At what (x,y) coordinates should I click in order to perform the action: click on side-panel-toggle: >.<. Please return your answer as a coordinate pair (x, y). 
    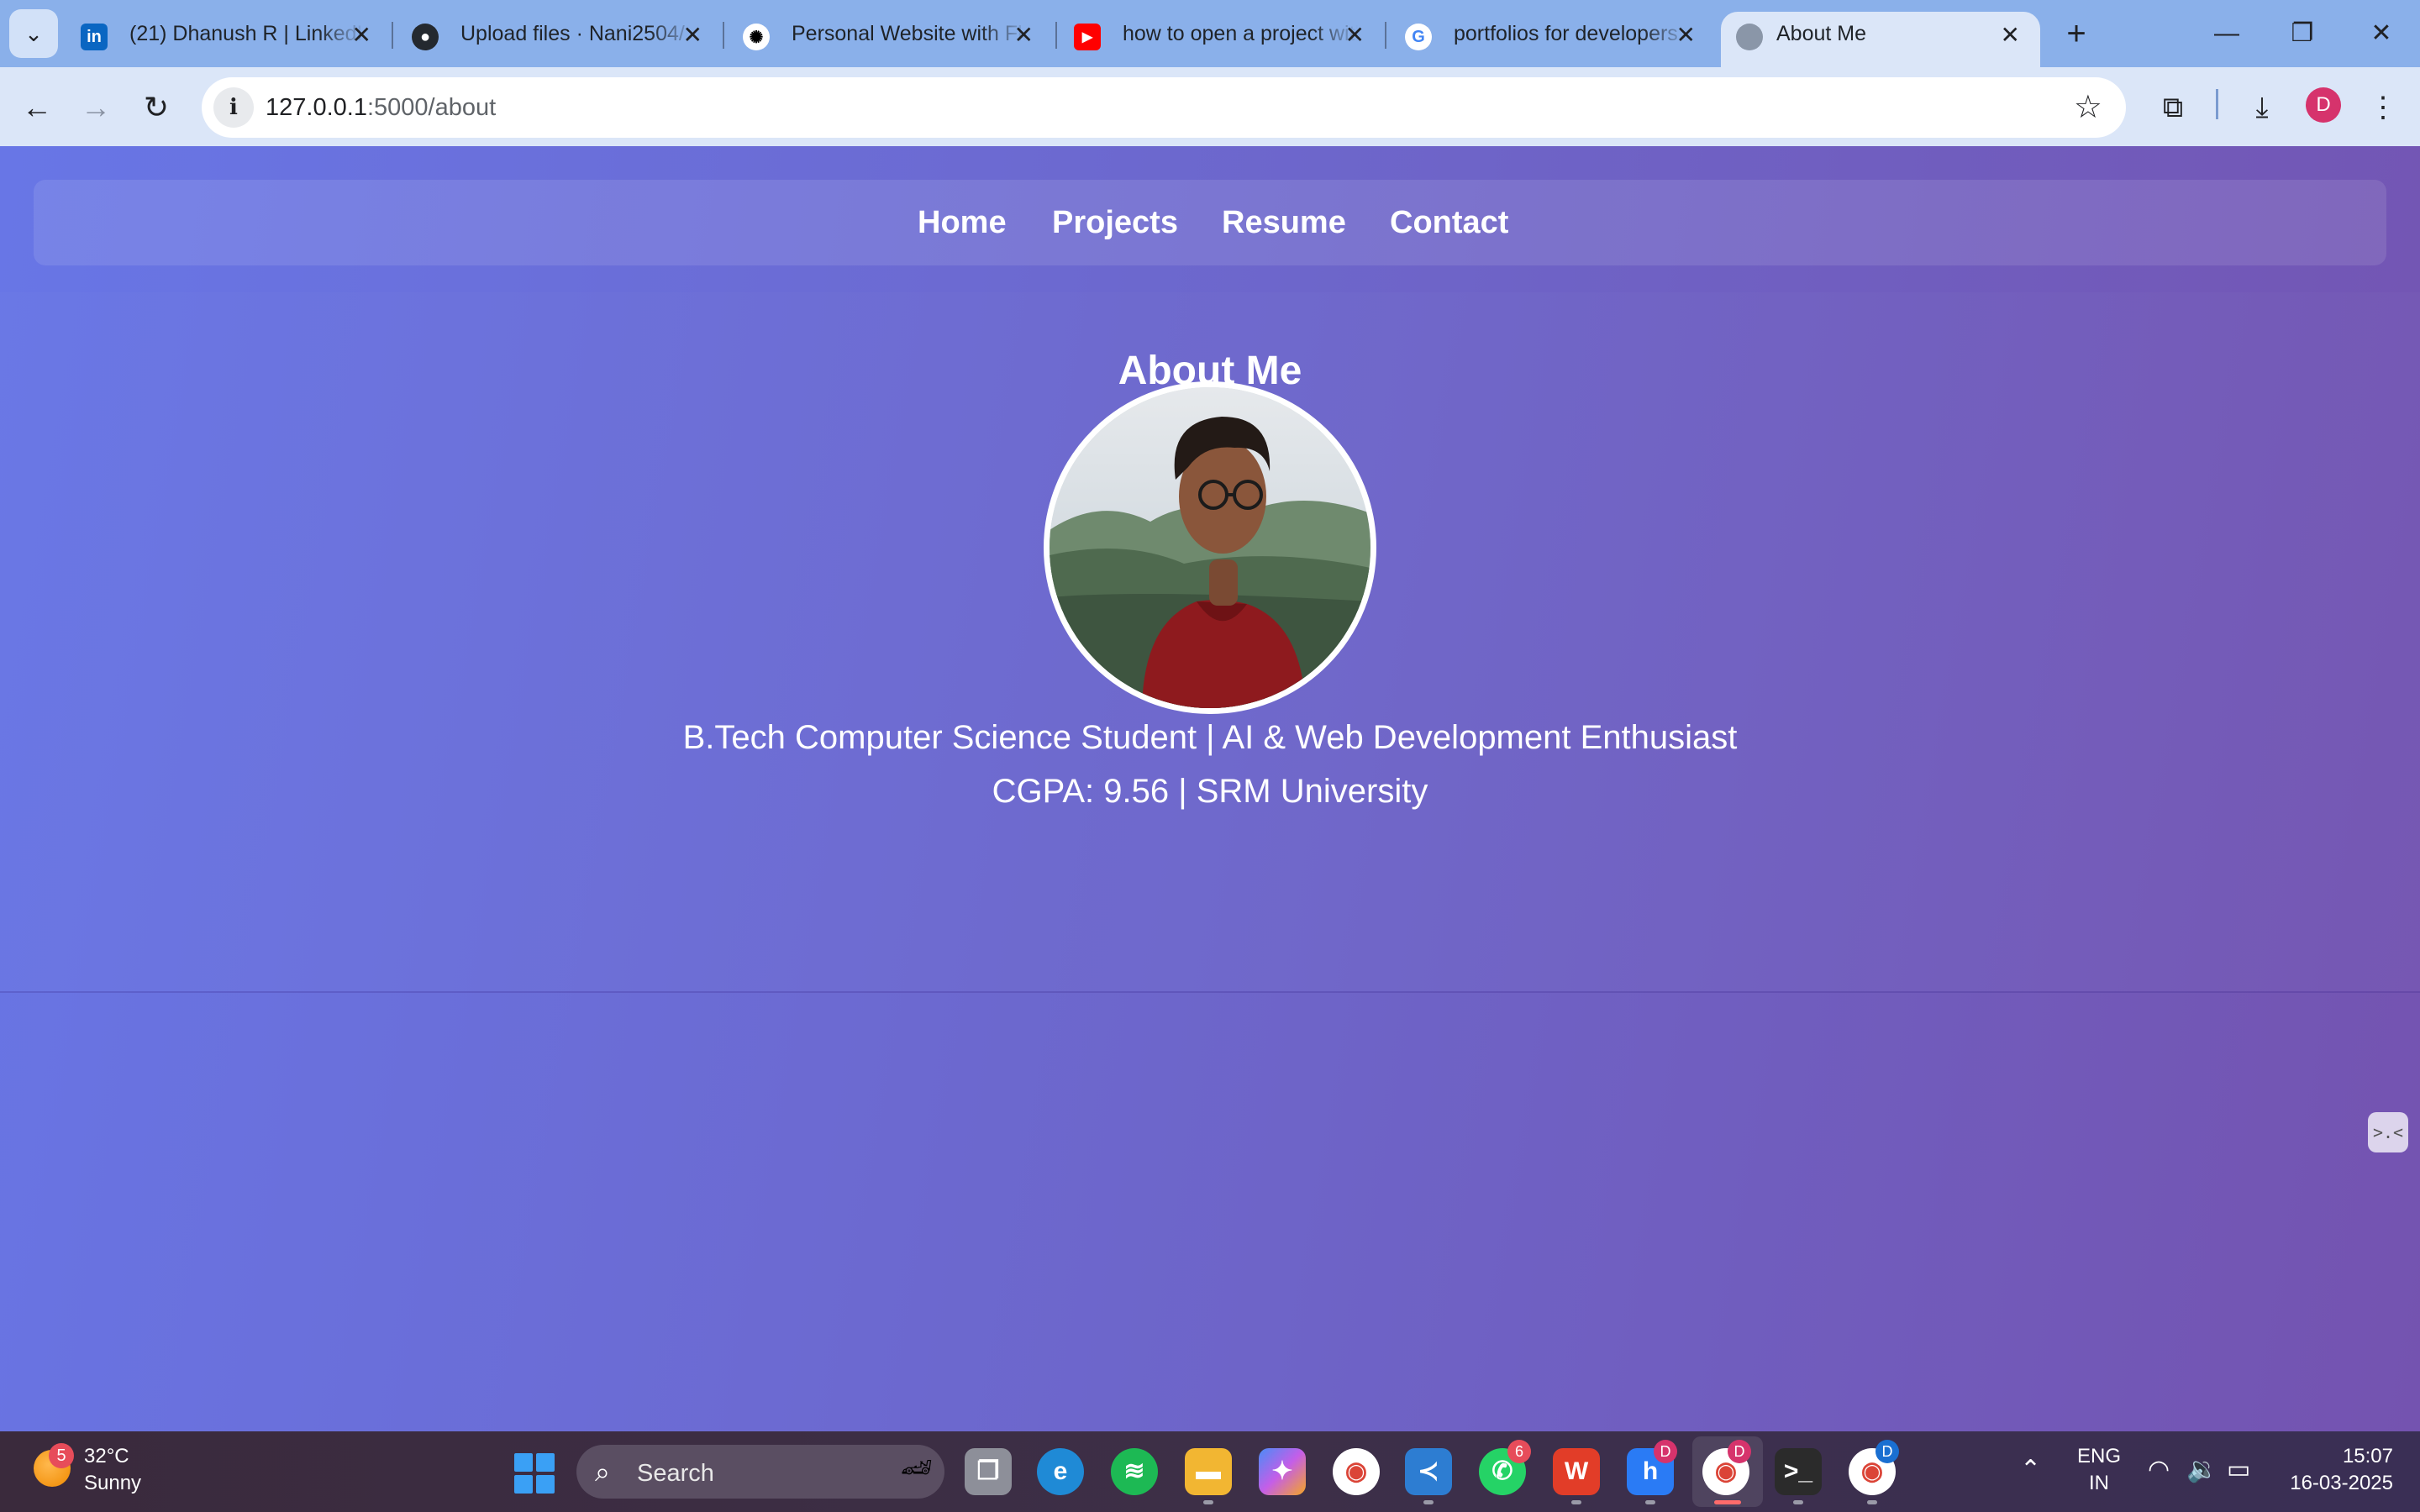
    Looking at the image, I should click on (2388, 1132).